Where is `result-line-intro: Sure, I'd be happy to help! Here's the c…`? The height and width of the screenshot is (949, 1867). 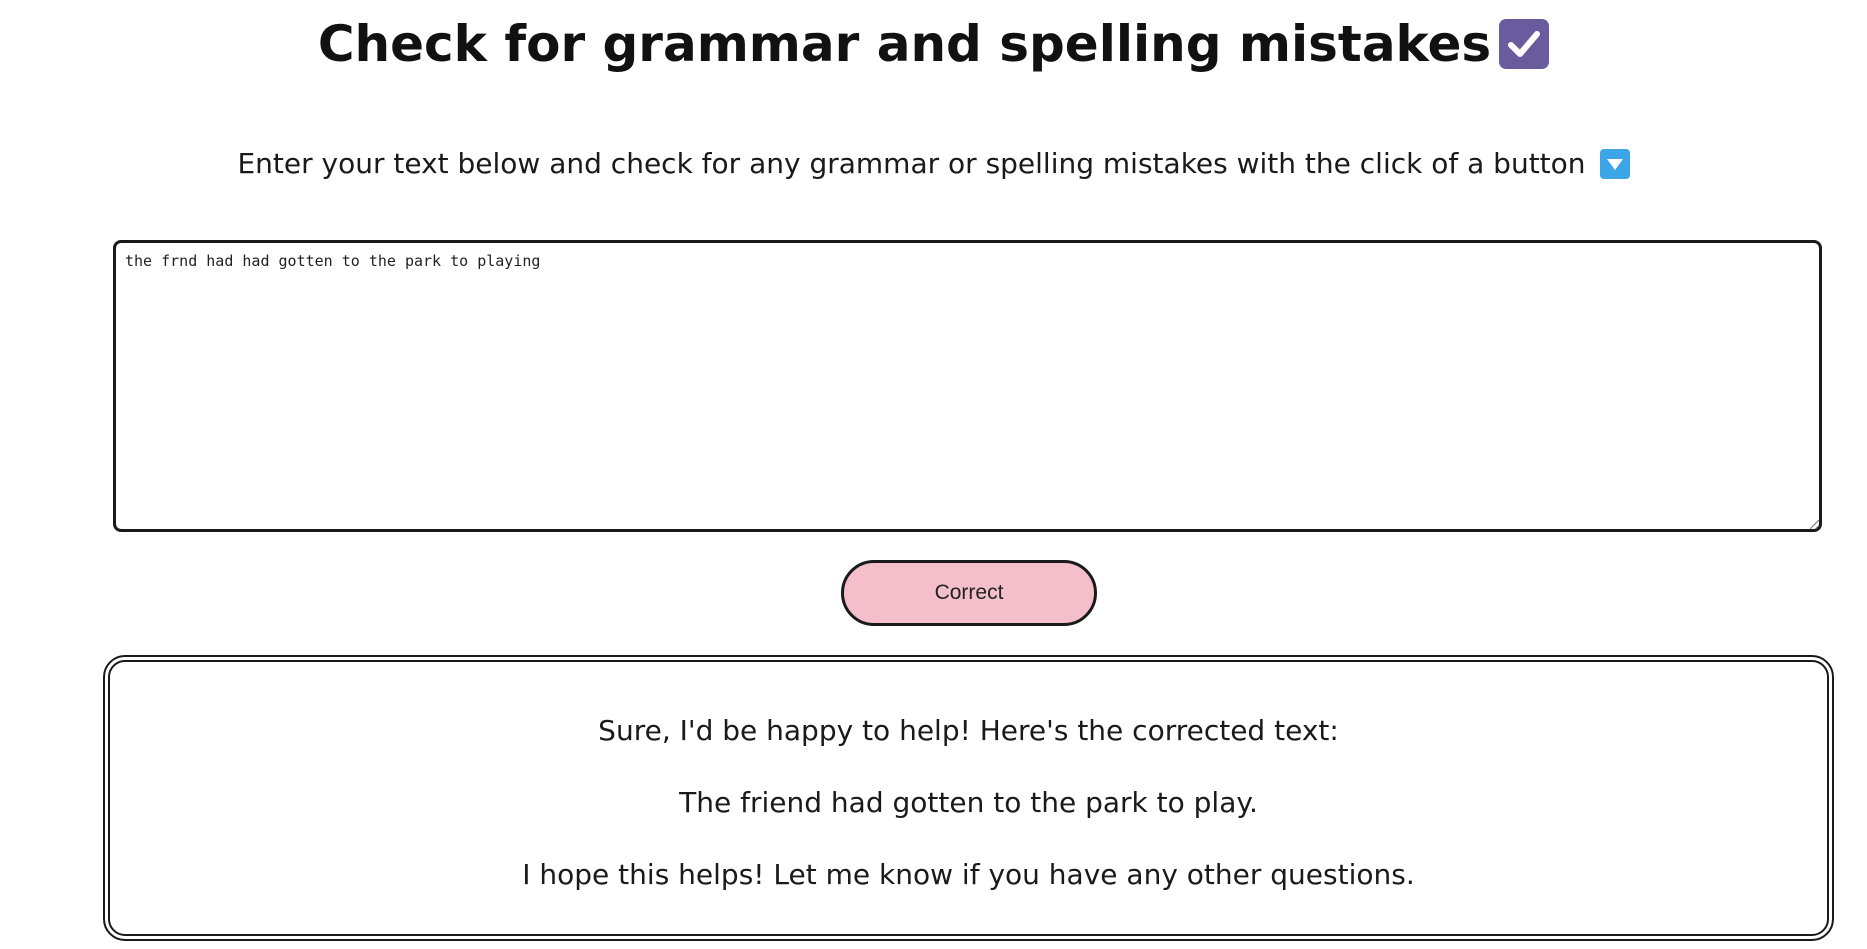 result-line-intro: Sure, I'd be happy to help! Here's the c… is located at coordinates (968, 730).